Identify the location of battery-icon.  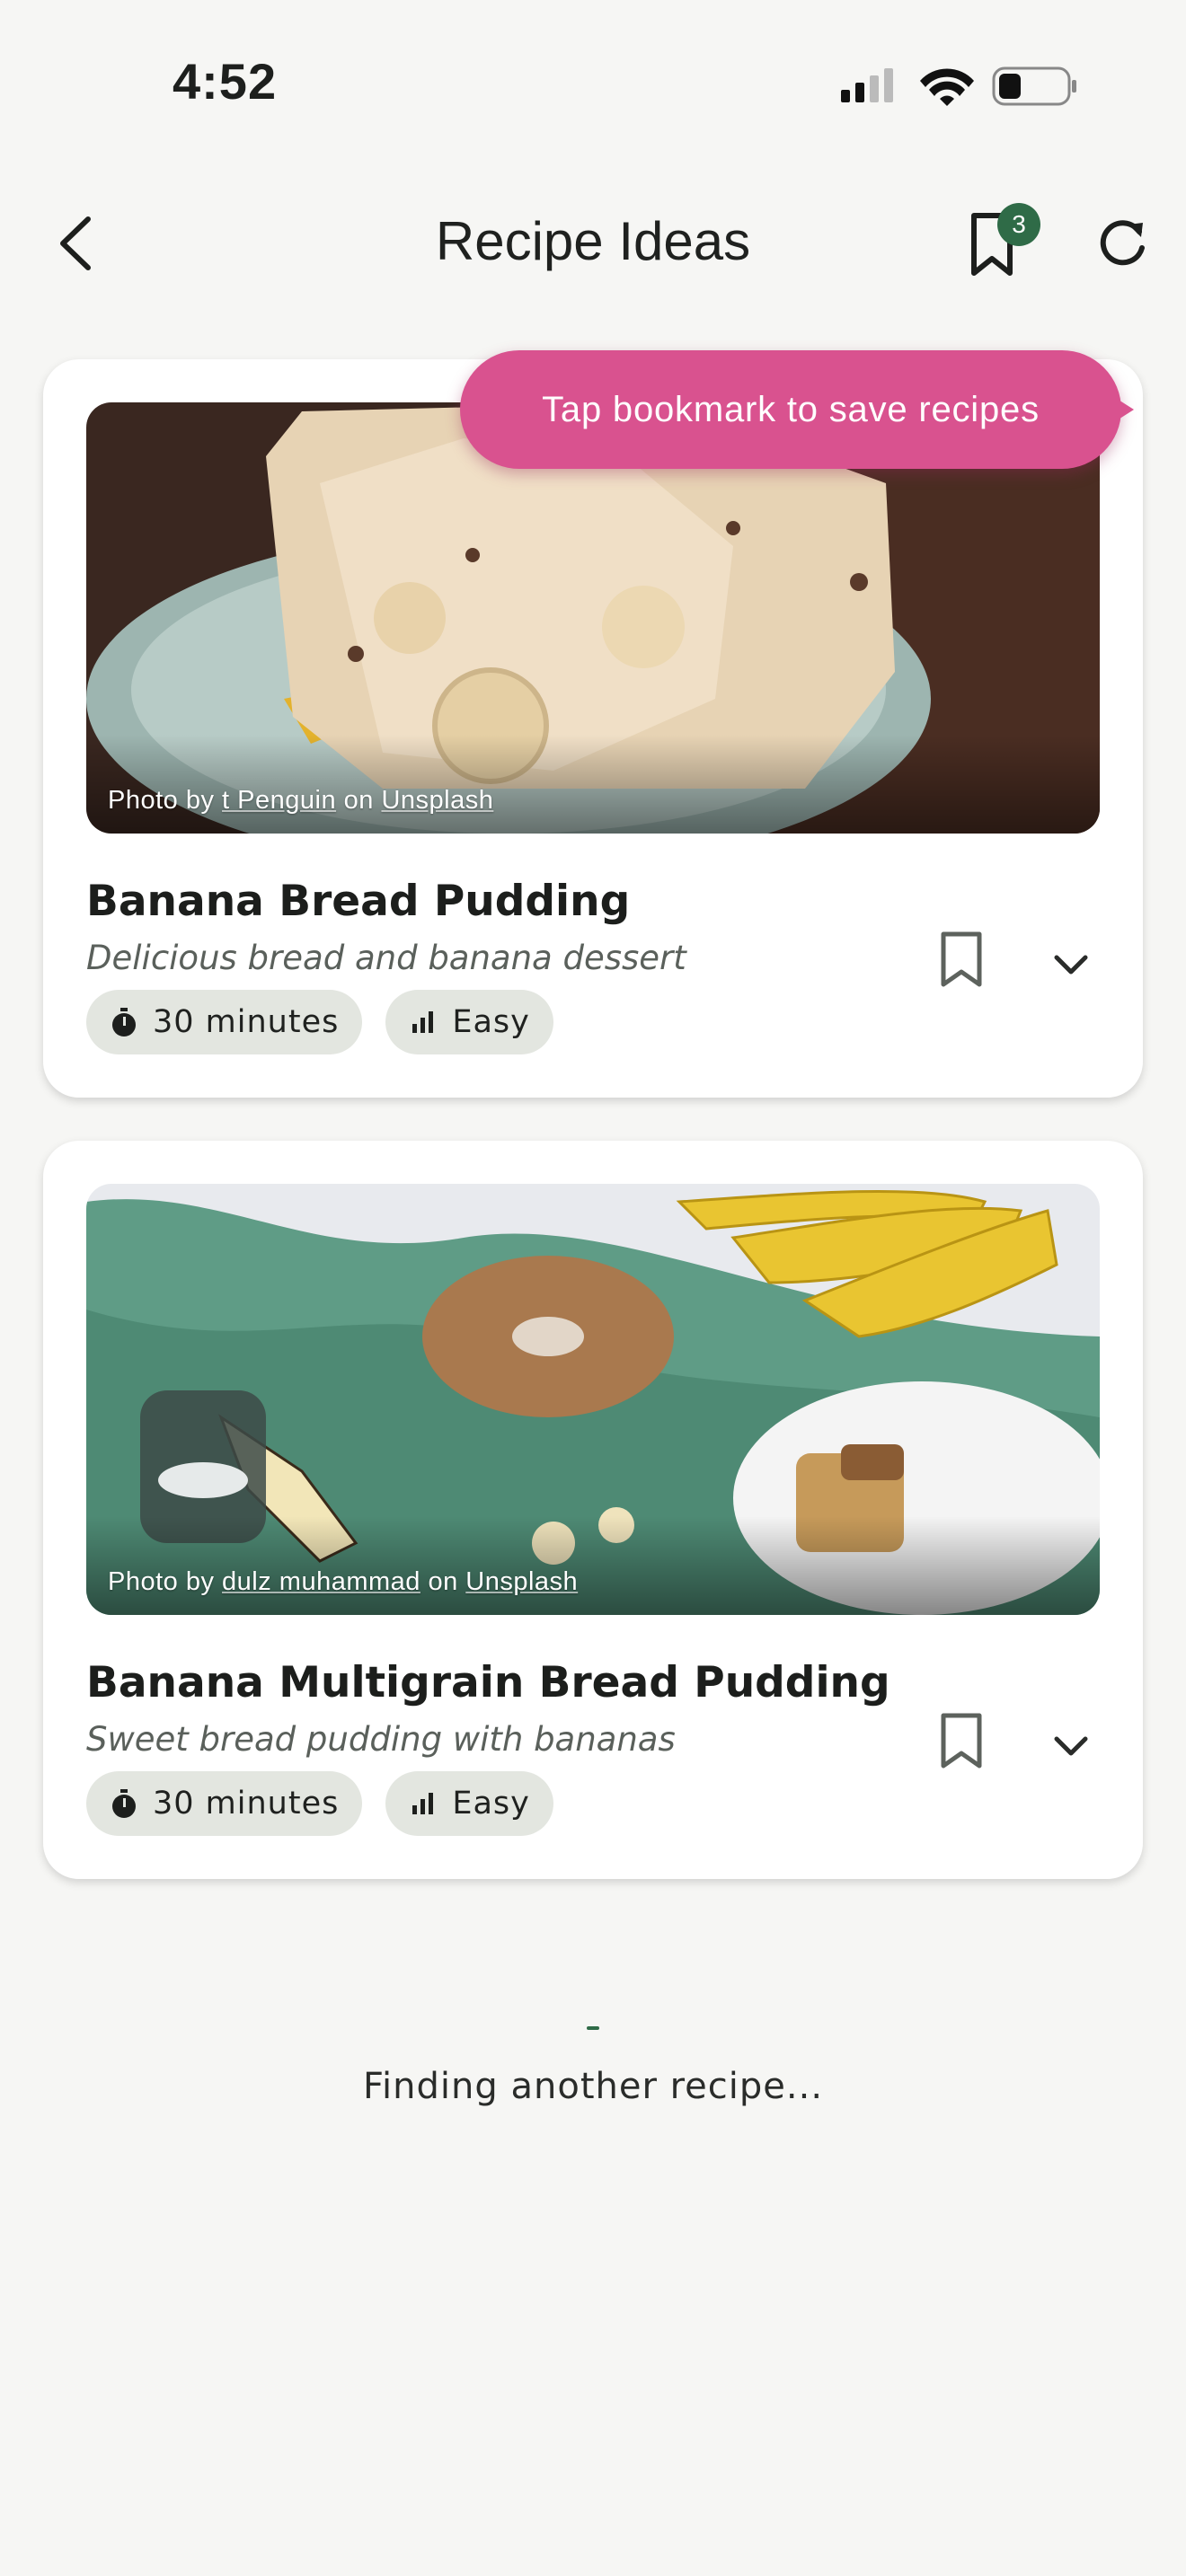
(1034, 86).